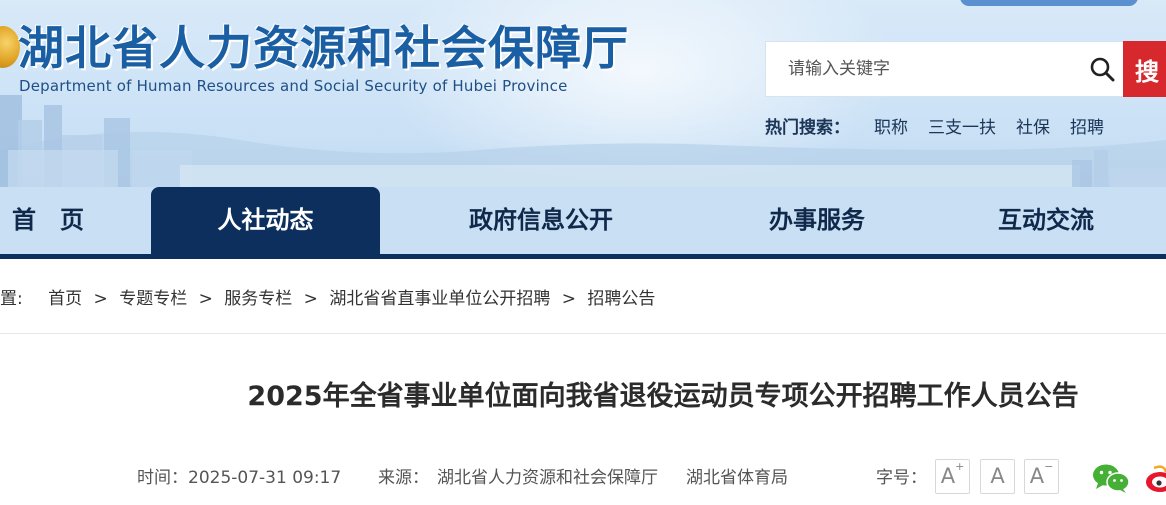 This screenshot has height=505, width=1166. I want to click on search-input, so click(921, 69).